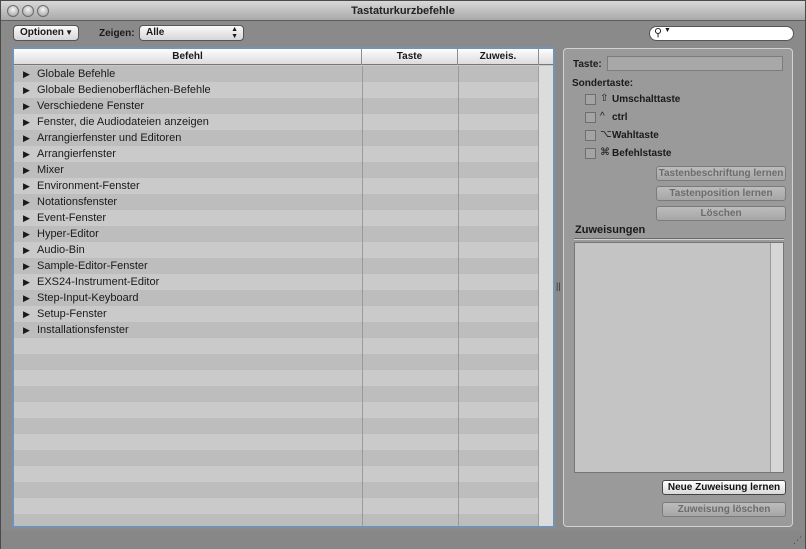 This screenshot has width=806, height=549. I want to click on zeigen-select: Alle ▲ ▼, so click(191, 33).